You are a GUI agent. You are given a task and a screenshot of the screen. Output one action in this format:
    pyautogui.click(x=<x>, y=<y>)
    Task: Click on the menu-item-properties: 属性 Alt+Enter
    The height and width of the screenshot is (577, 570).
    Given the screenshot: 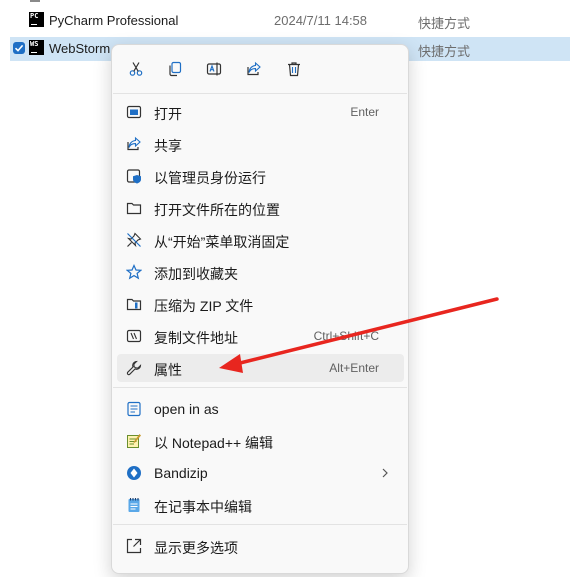 What is the action you would take?
    pyautogui.click(x=260, y=368)
    